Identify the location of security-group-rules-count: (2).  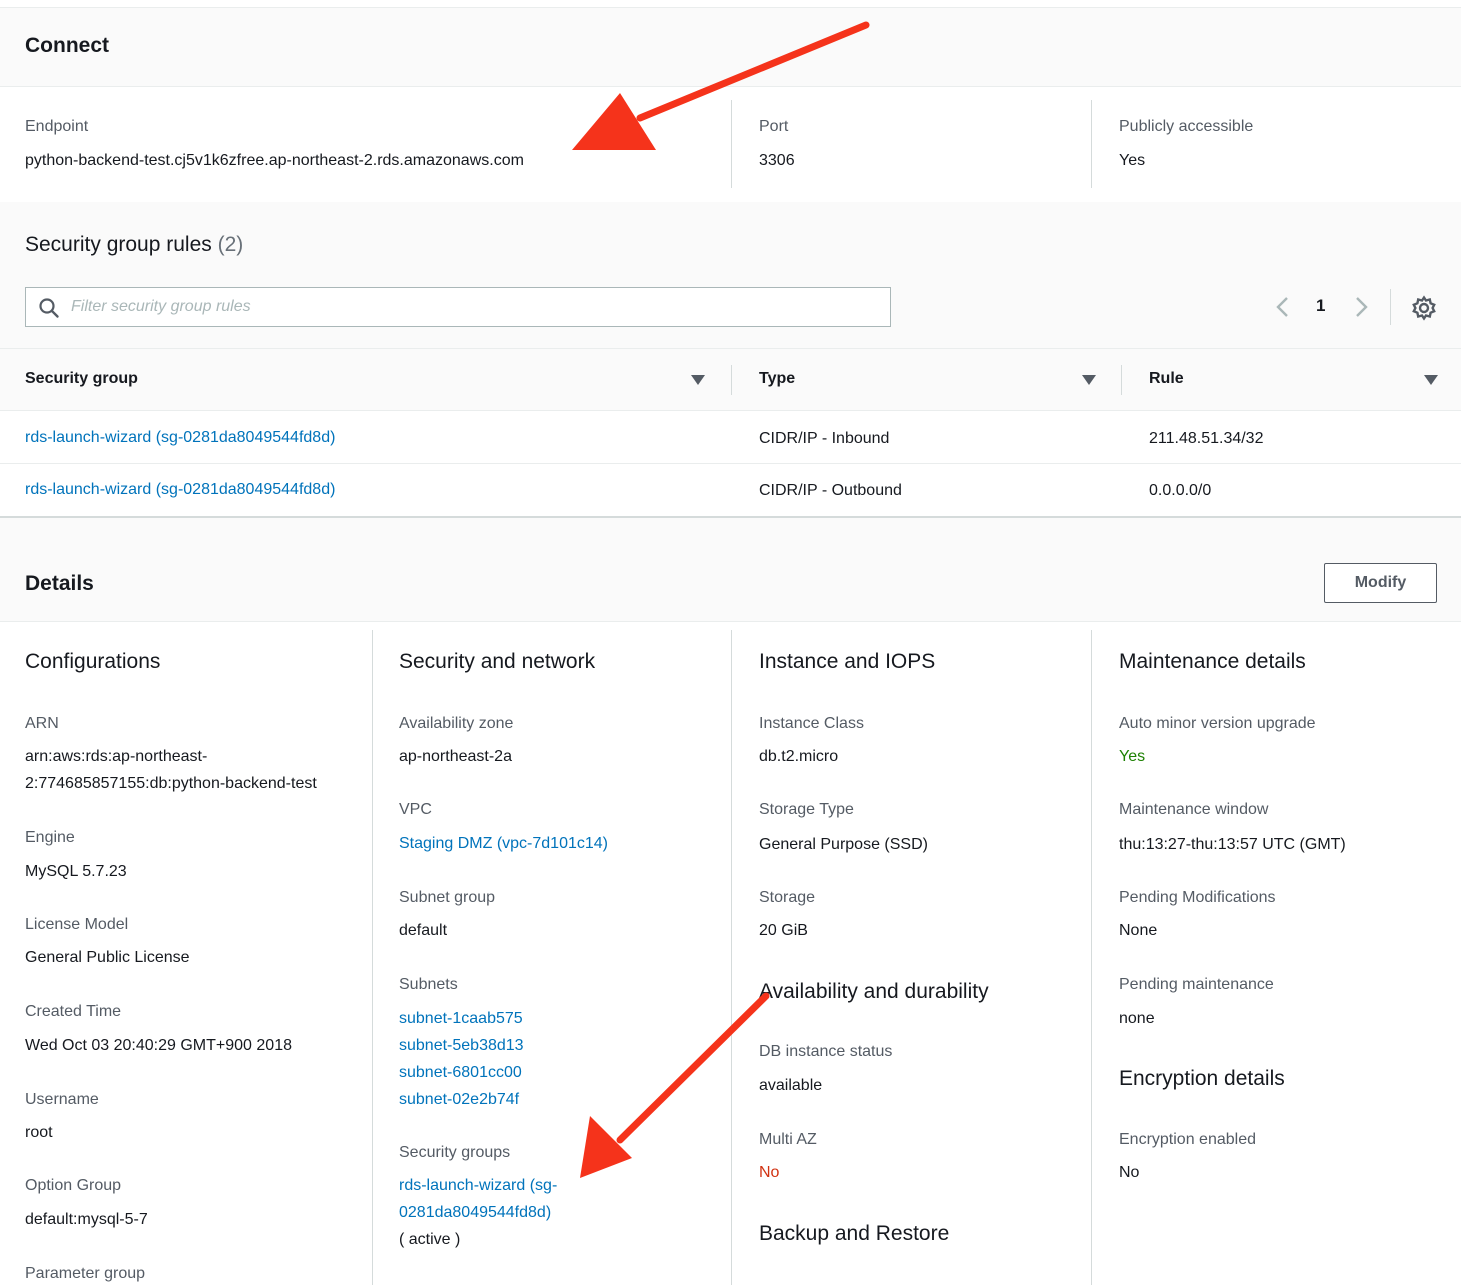
(230, 244).